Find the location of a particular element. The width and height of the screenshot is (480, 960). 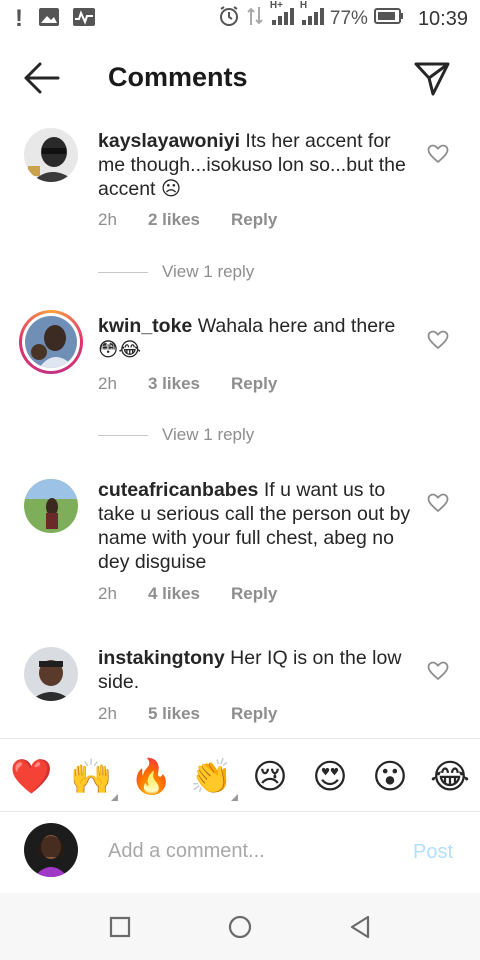

comment-username: kwin_toke is located at coordinates (145, 326).